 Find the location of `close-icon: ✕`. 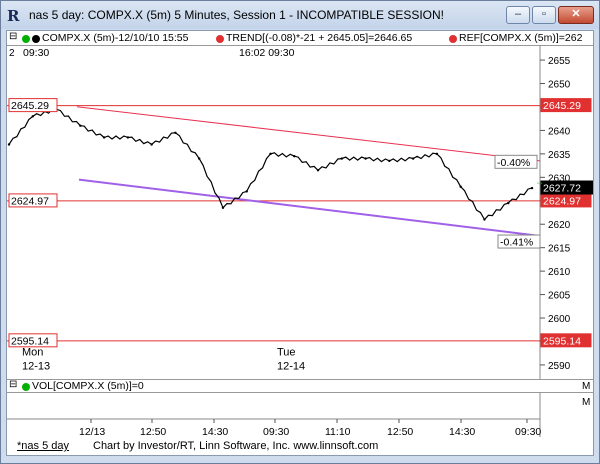

close-icon: ✕ is located at coordinates (576, 14).